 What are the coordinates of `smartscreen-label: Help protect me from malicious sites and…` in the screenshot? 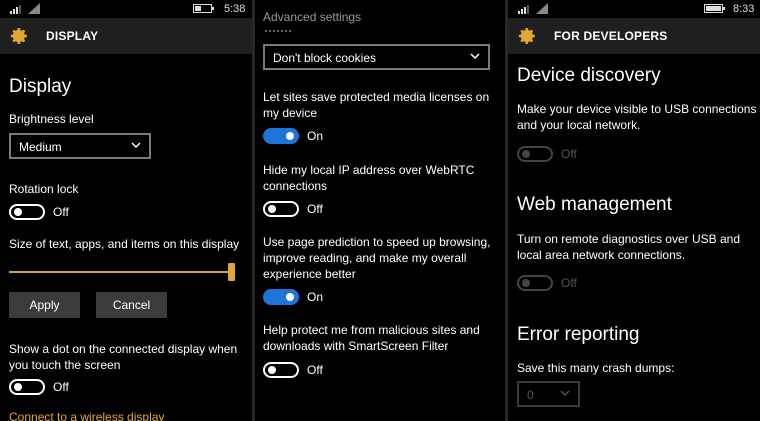 It's located at (371, 338).